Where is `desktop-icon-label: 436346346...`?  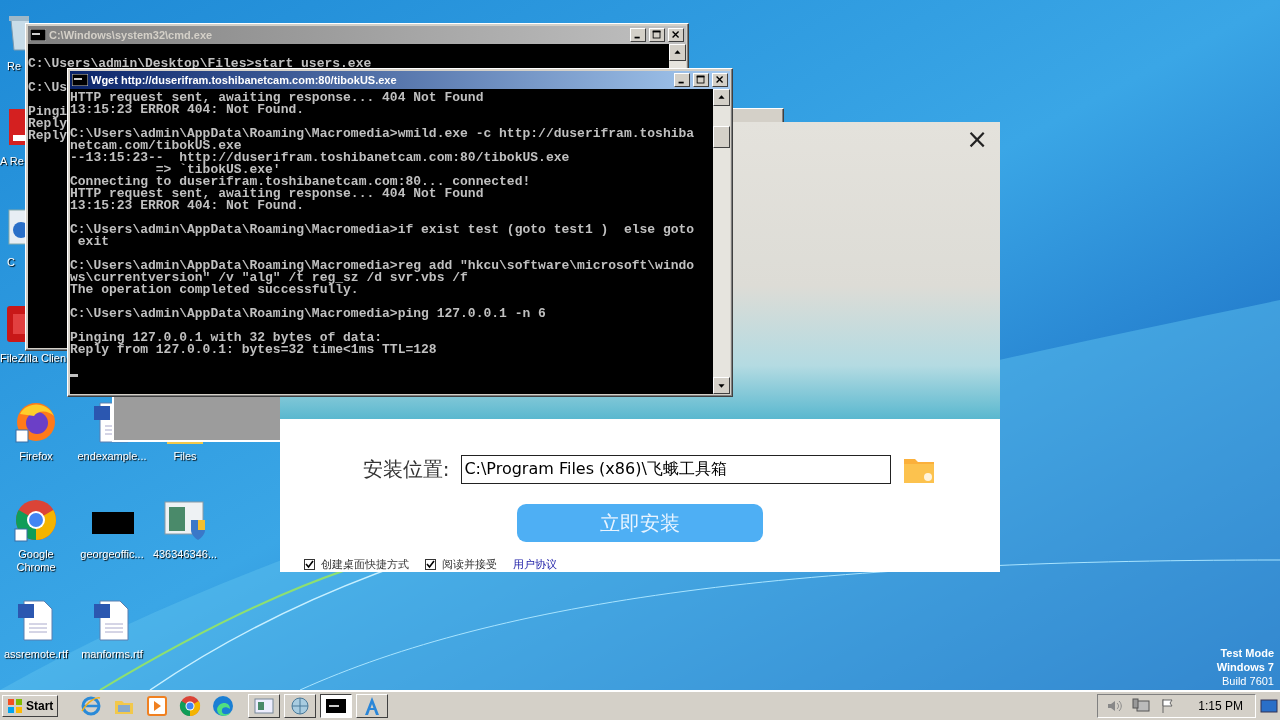
desktop-icon-label: 436346346... is located at coordinates (185, 554).